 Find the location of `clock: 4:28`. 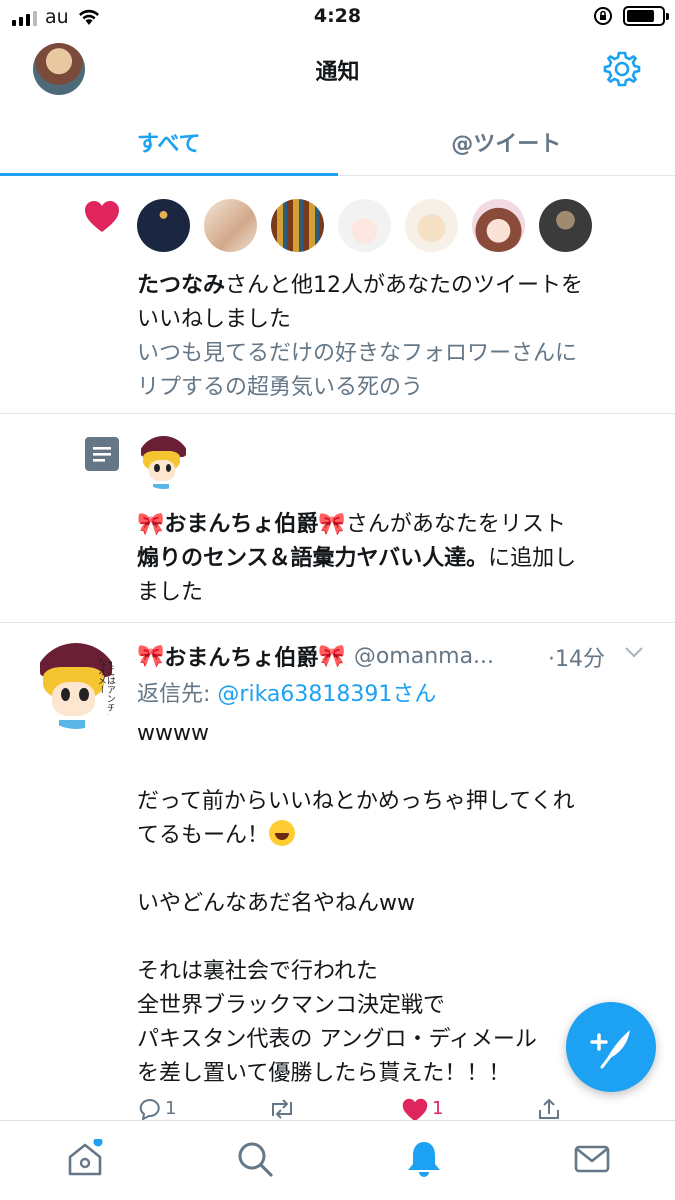

clock: 4:28 is located at coordinates (337, 16).